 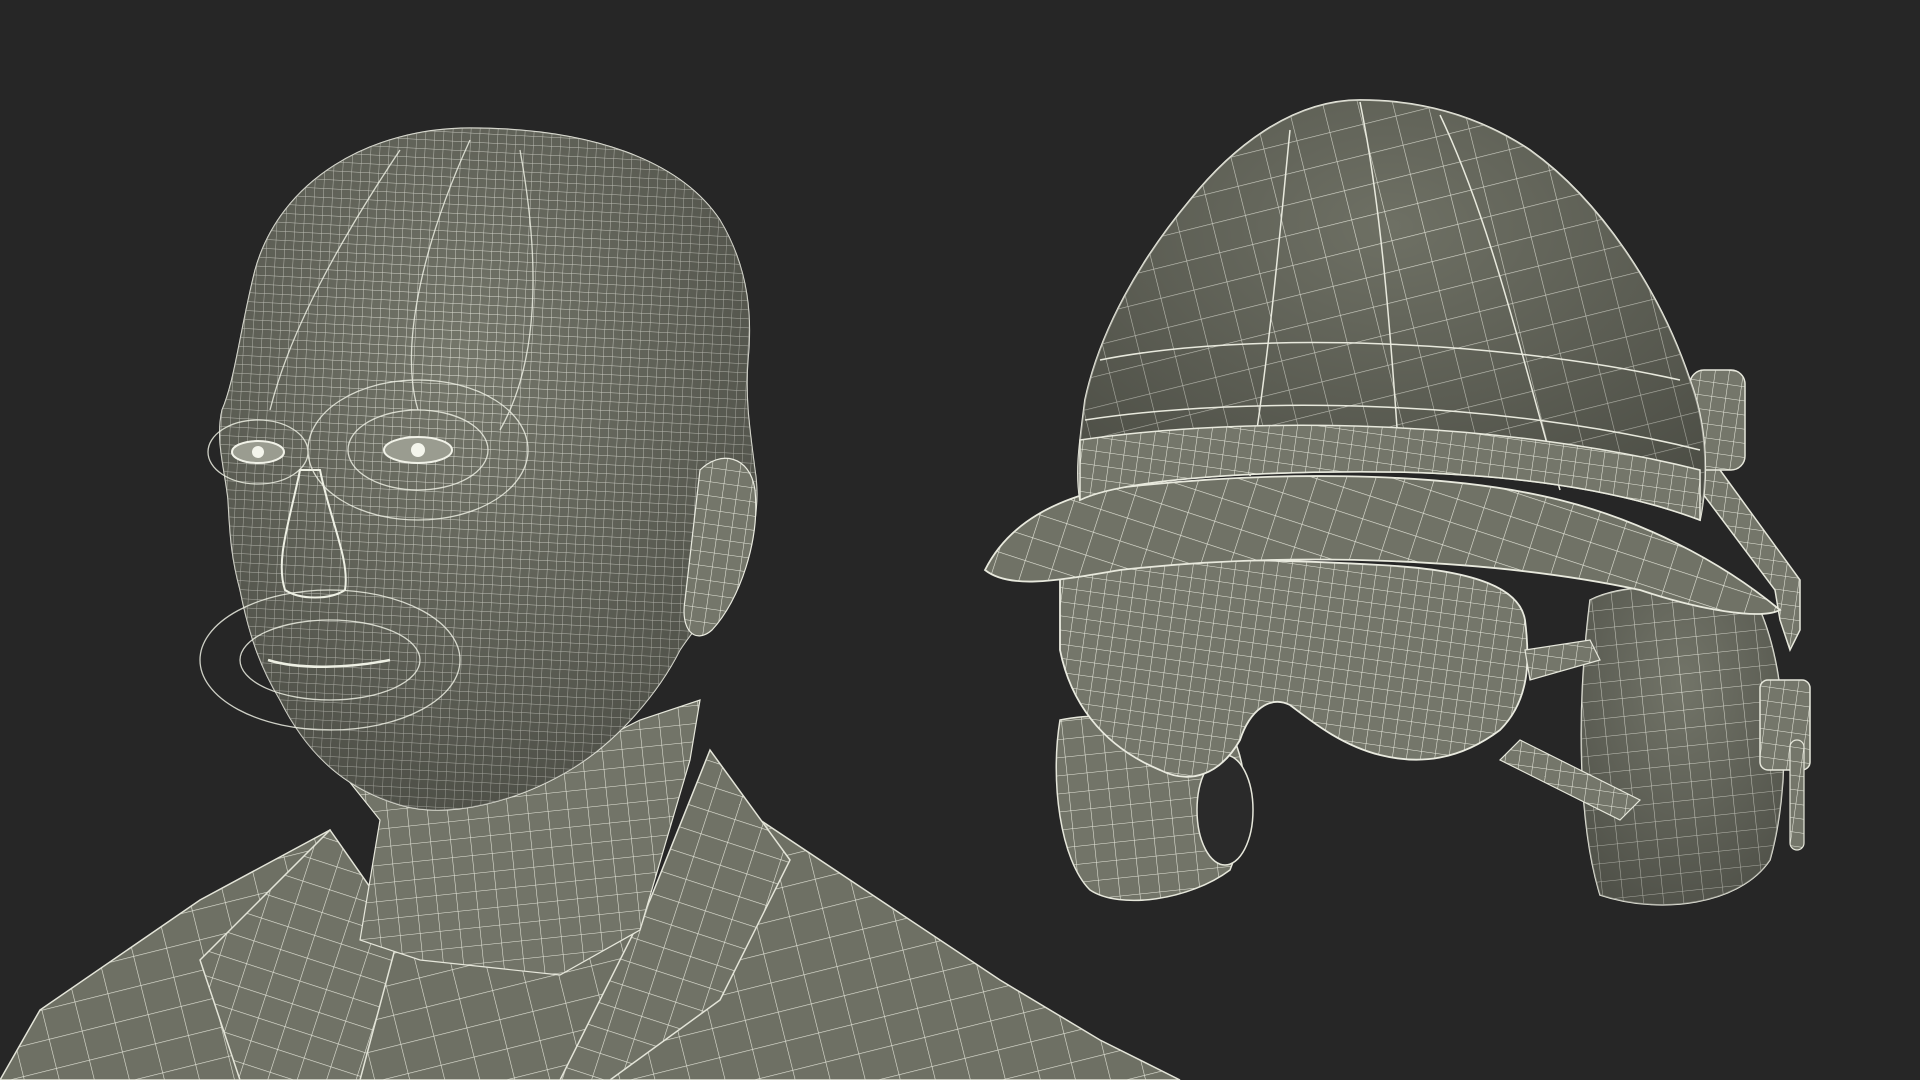 I want to click on goggles-mesh, so click(x=1294, y=668).